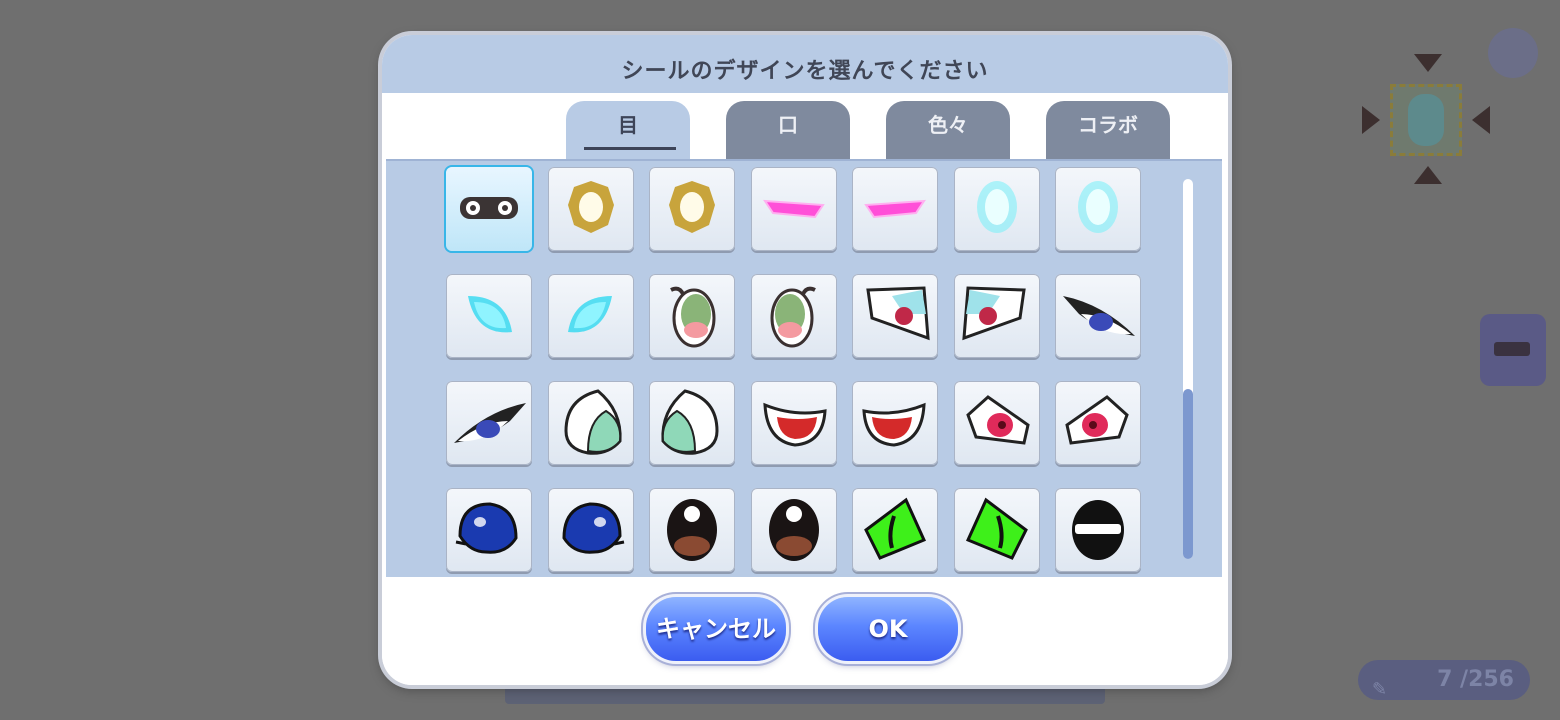 The image size is (1560, 720). I want to click on gold-ring-eye-left-icon, so click(590, 207).